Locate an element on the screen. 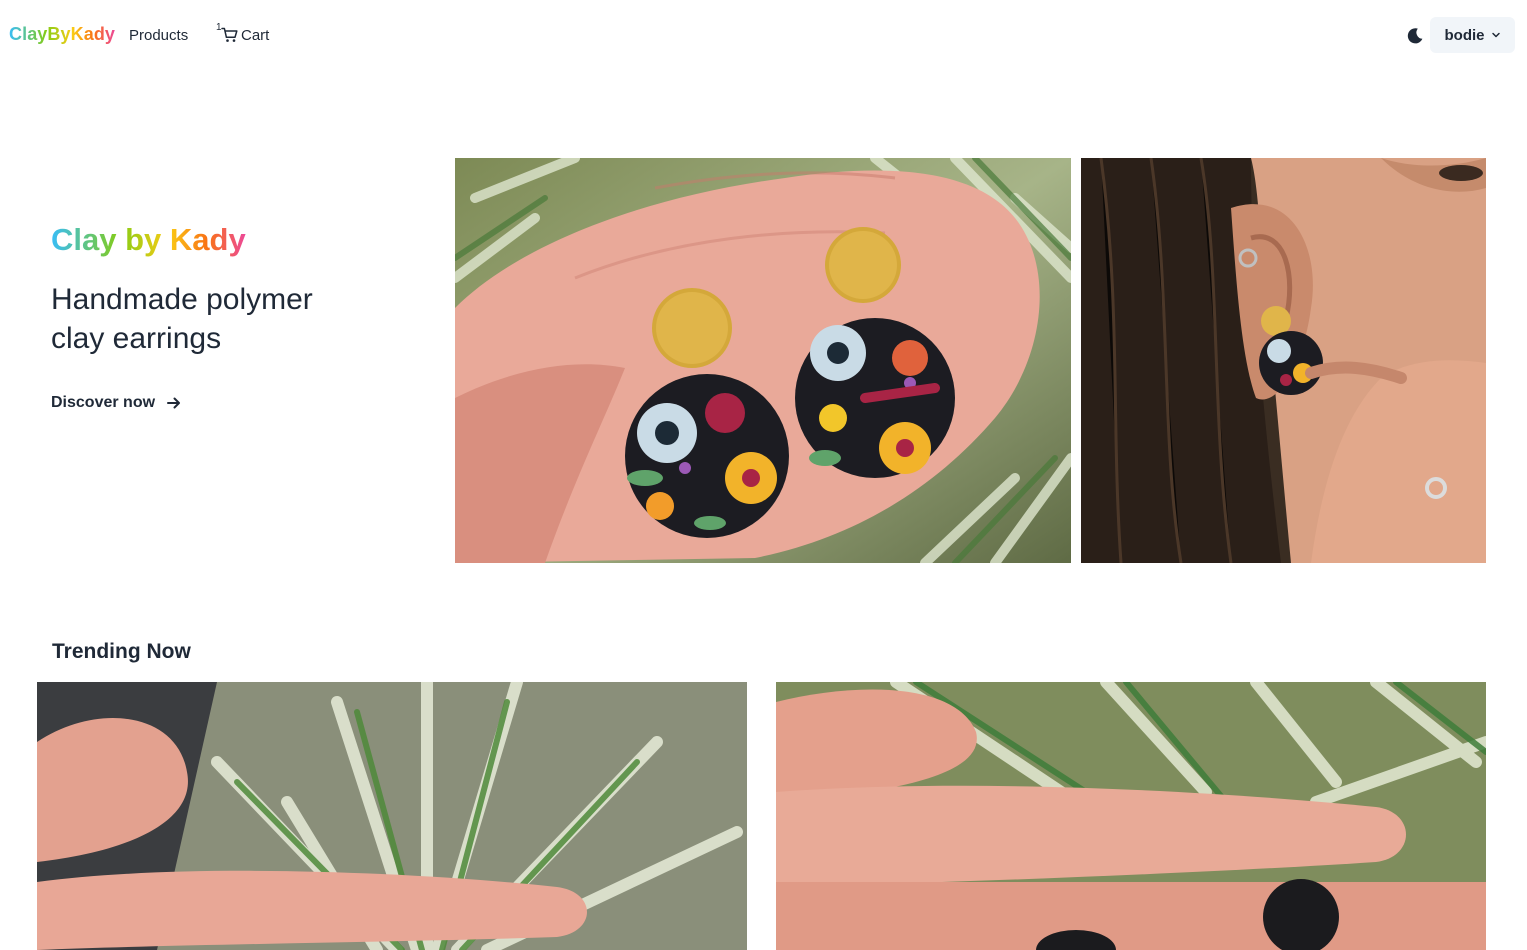  cart-icon is located at coordinates (229, 34).